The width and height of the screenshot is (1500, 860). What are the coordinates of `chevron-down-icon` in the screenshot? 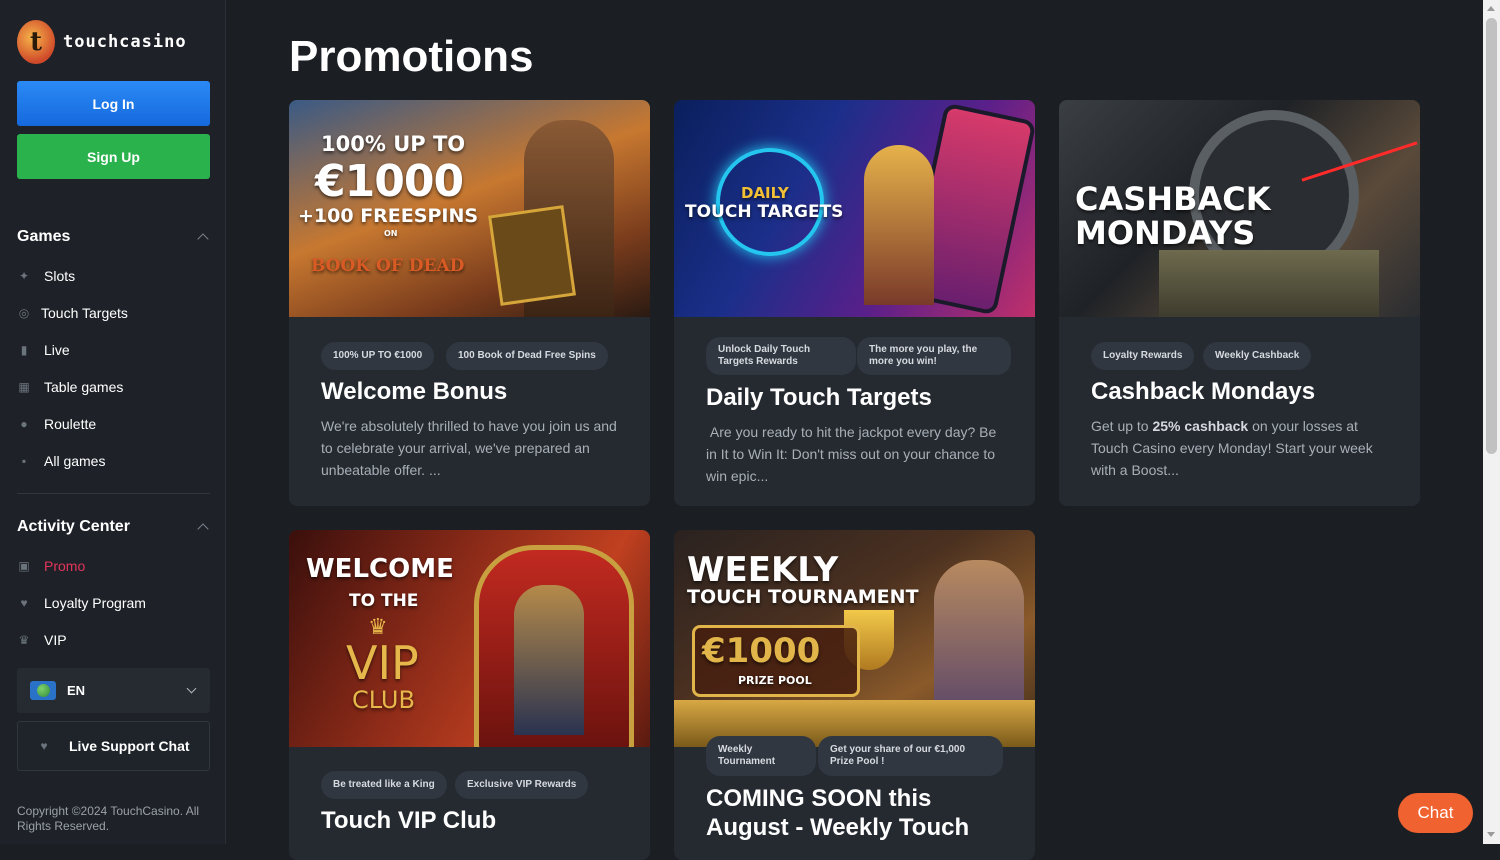 It's located at (191, 688).